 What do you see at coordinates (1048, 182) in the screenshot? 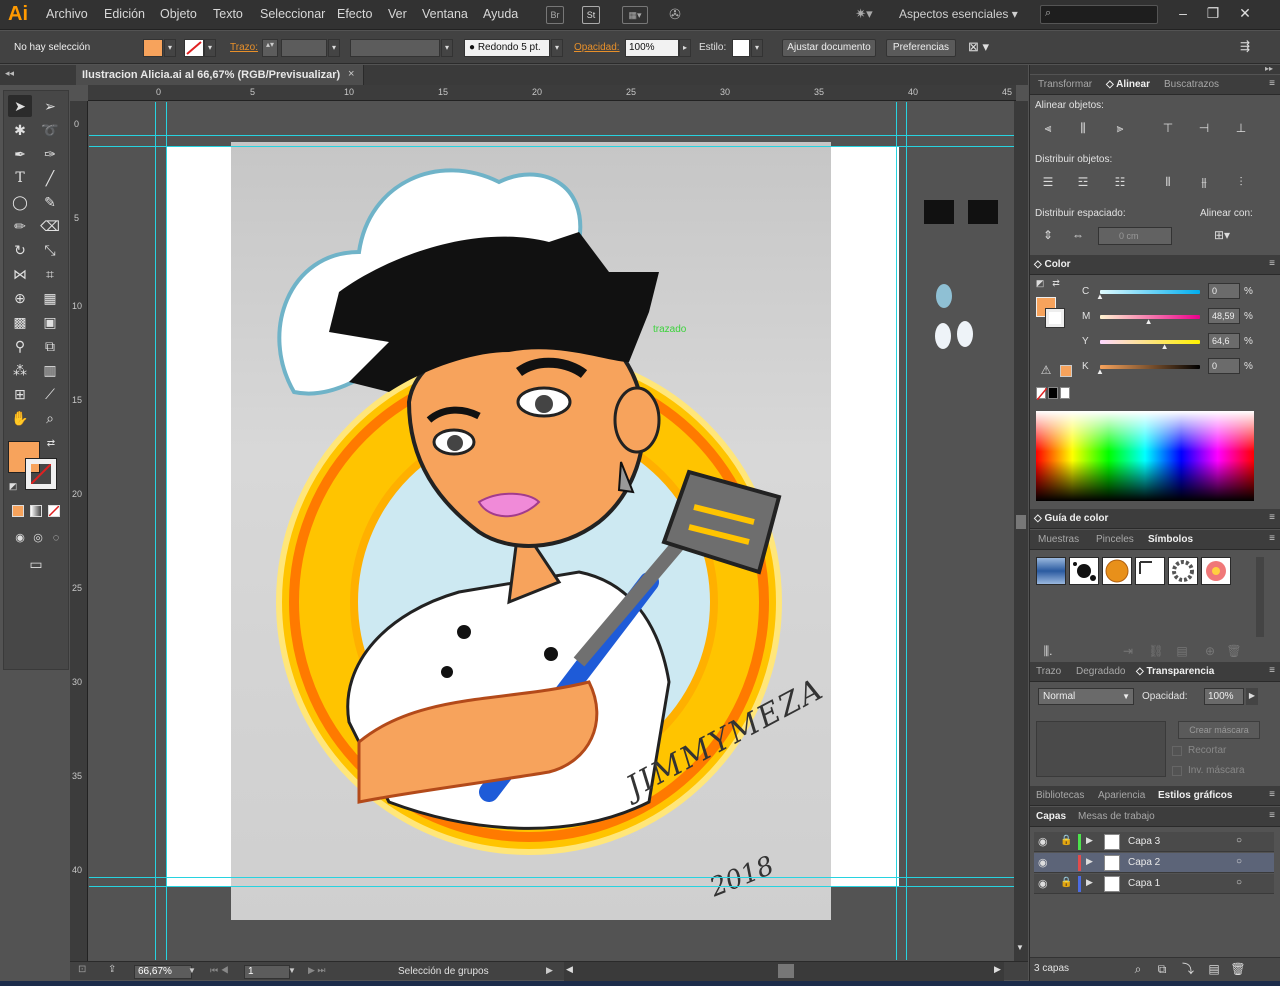
I see `distribute-top-icon: ☰` at bounding box center [1048, 182].